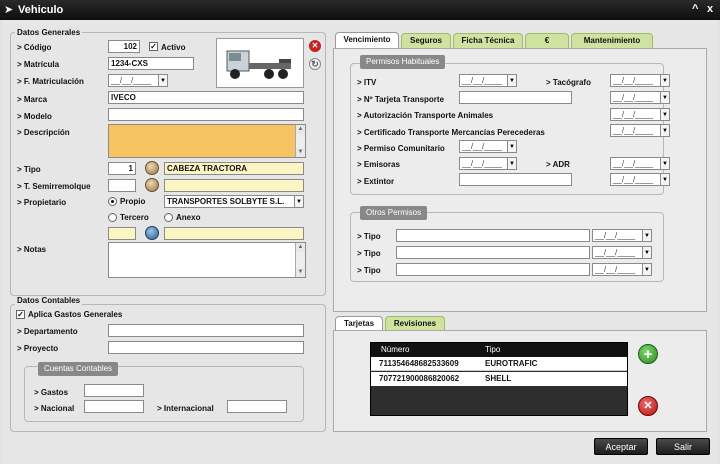 This screenshot has width=720, height=464. Describe the element at coordinates (403, 62) in the screenshot. I see `permisos-habituales-label: Permisos Habituales` at that location.